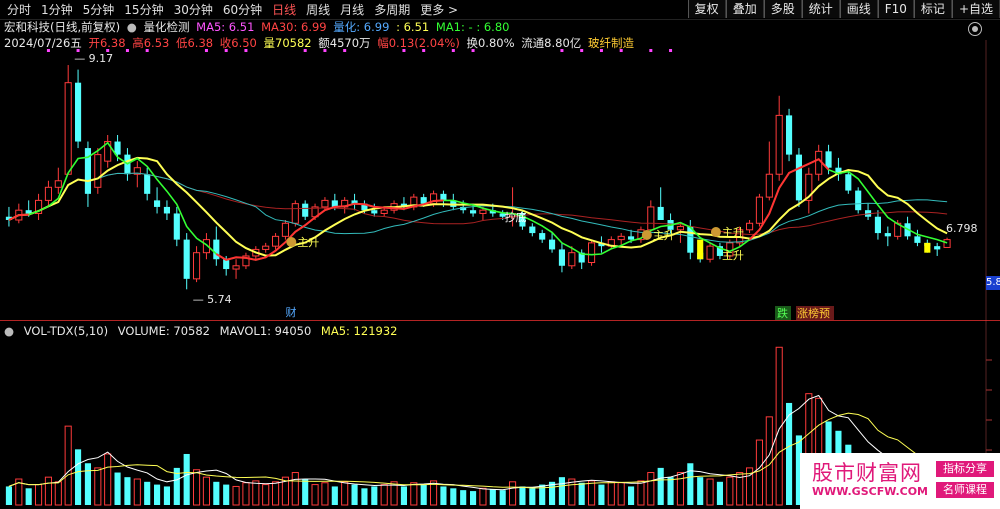 This screenshot has width=1000, height=509. What do you see at coordinates (927, 247) in the screenshot?
I see `highlight-candle` at bounding box center [927, 247].